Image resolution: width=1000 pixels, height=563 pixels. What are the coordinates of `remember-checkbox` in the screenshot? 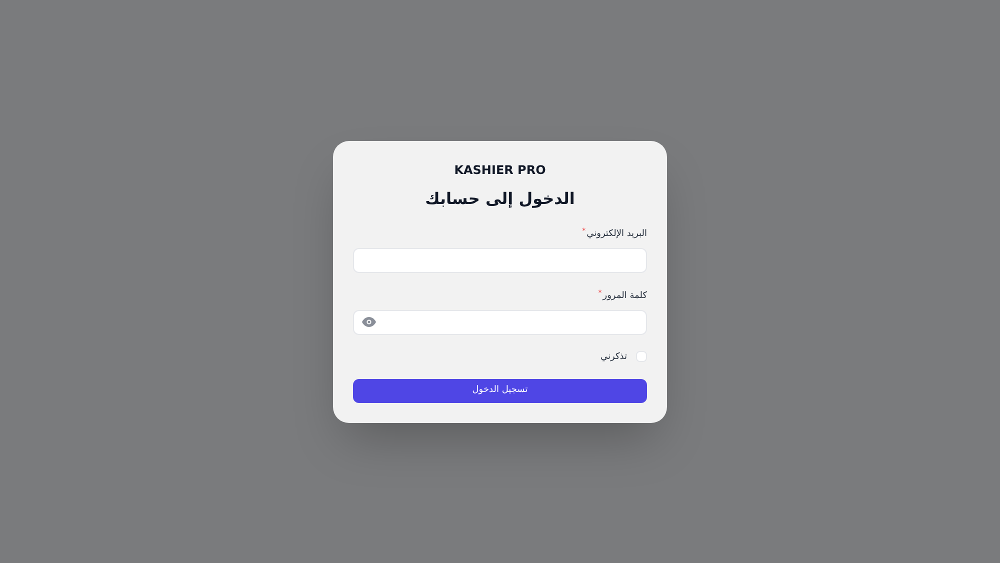 It's located at (641, 356).